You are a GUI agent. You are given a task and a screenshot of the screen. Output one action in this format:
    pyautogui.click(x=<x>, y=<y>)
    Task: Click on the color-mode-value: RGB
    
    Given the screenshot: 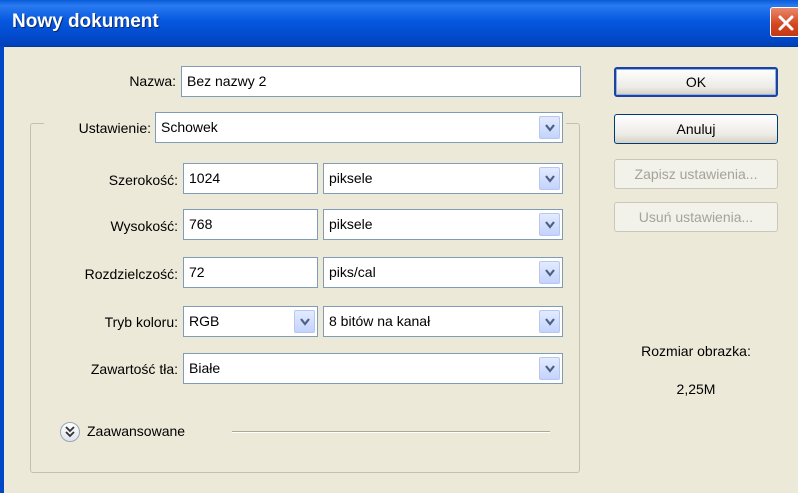 What is the action you would take?
    pyautogui.click(x=204, y=321)
    